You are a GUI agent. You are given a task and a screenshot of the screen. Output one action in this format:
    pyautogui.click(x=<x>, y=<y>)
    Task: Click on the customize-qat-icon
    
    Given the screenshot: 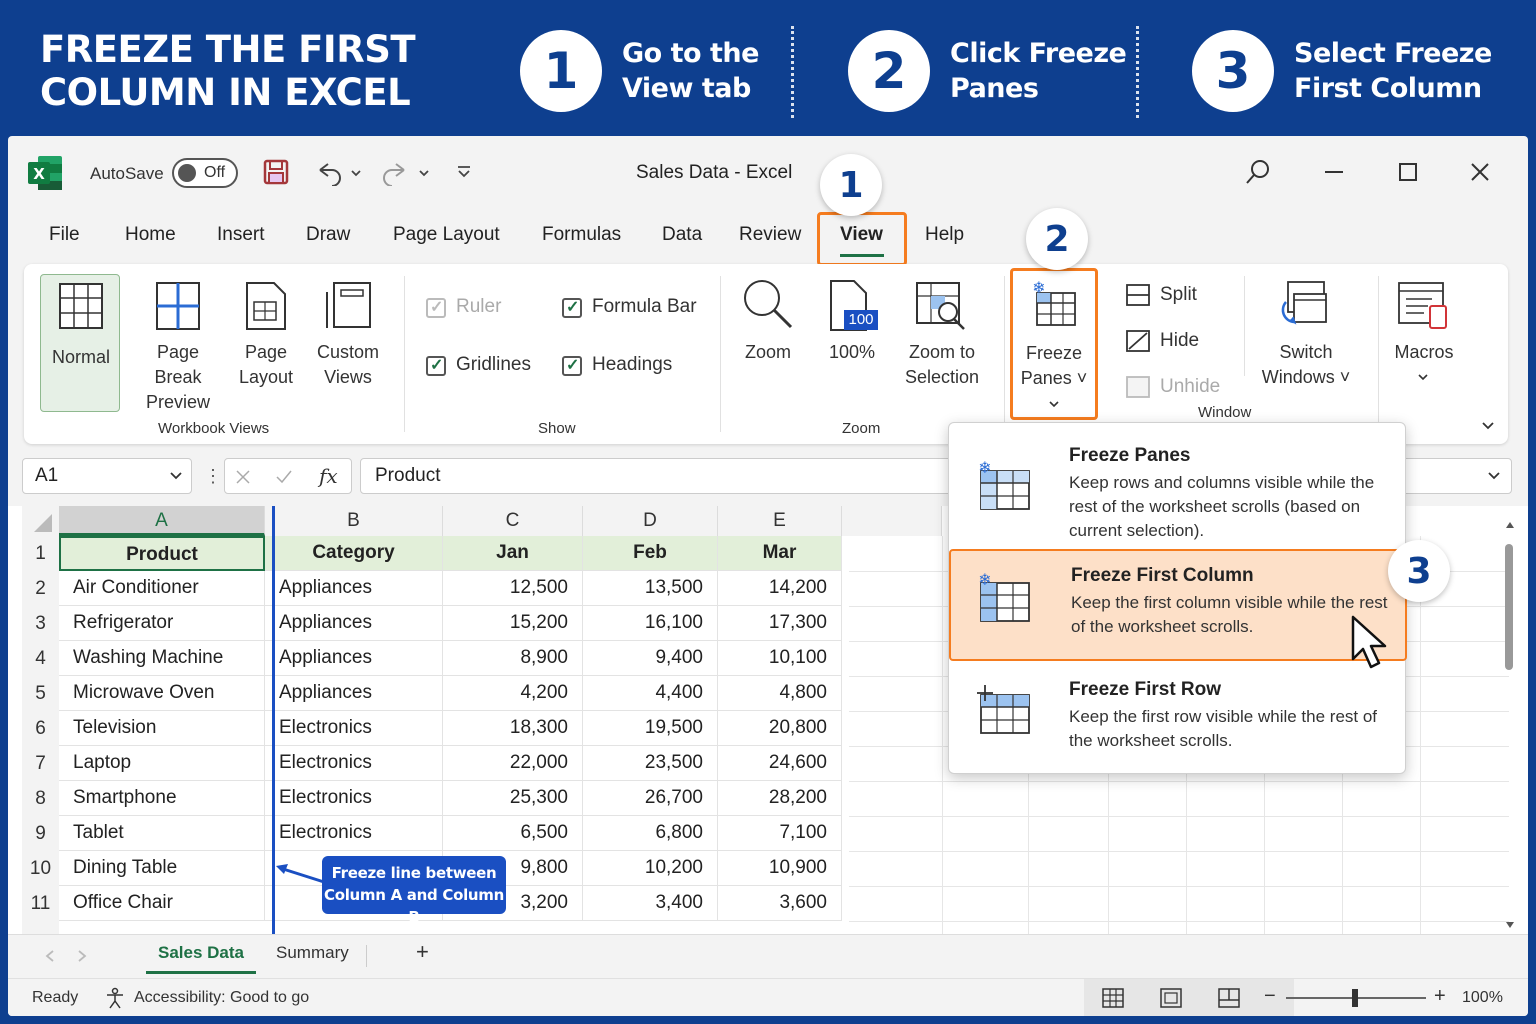 What is the action you would take?
    pyautogui.click(x=464, y=172)
    